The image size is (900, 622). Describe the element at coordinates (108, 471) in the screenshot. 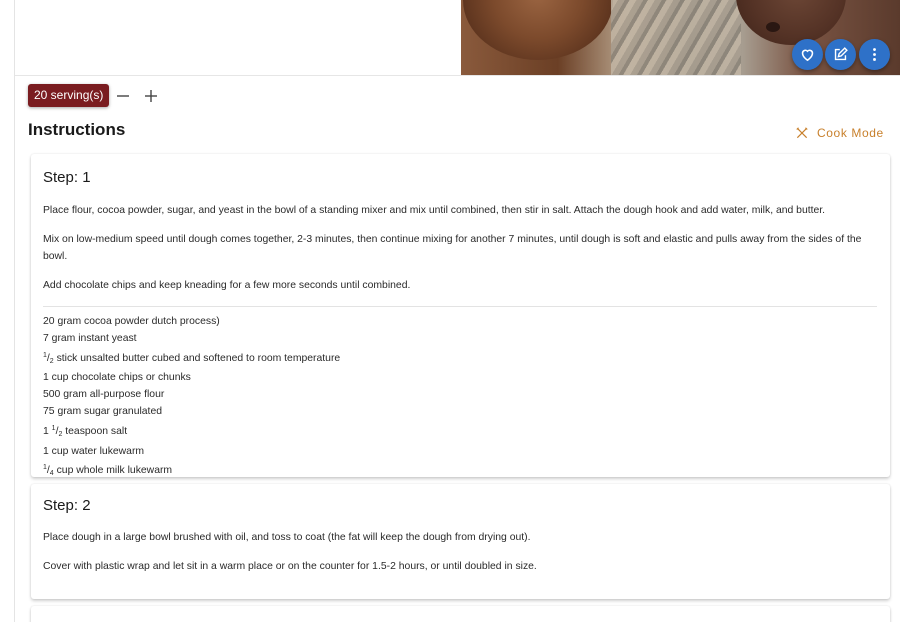

I see `ingredient-item: 1/4 cup whole milk lukewarm` at that location.